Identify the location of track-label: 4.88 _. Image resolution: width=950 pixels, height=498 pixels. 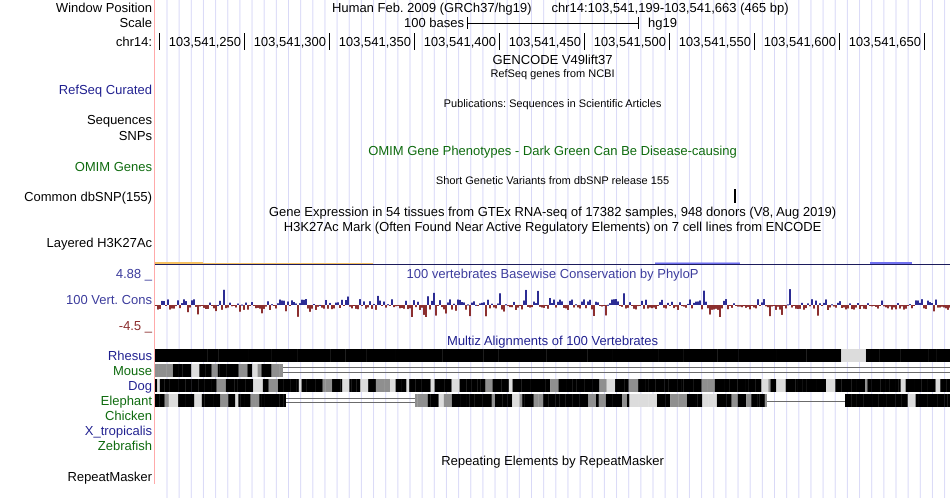
(134, 273).